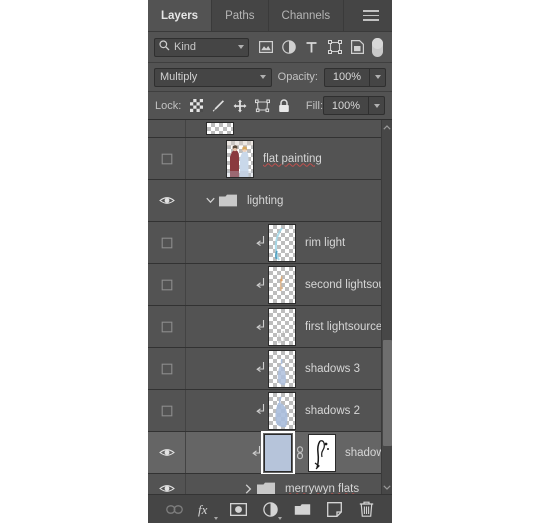  Describe the element at coordinates (386, 307) in the screenshot. I see `layer-list-scrollbar` at that location.